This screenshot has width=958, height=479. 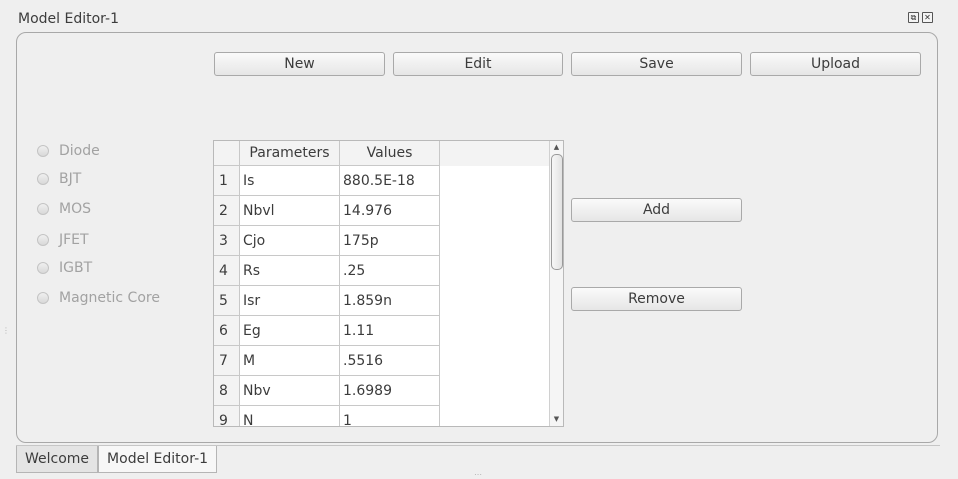 What do you see at coordinates (556, 147) in the screenshot?
I see `scroll-up-icon: ▲` at bounding box center [556, 147].